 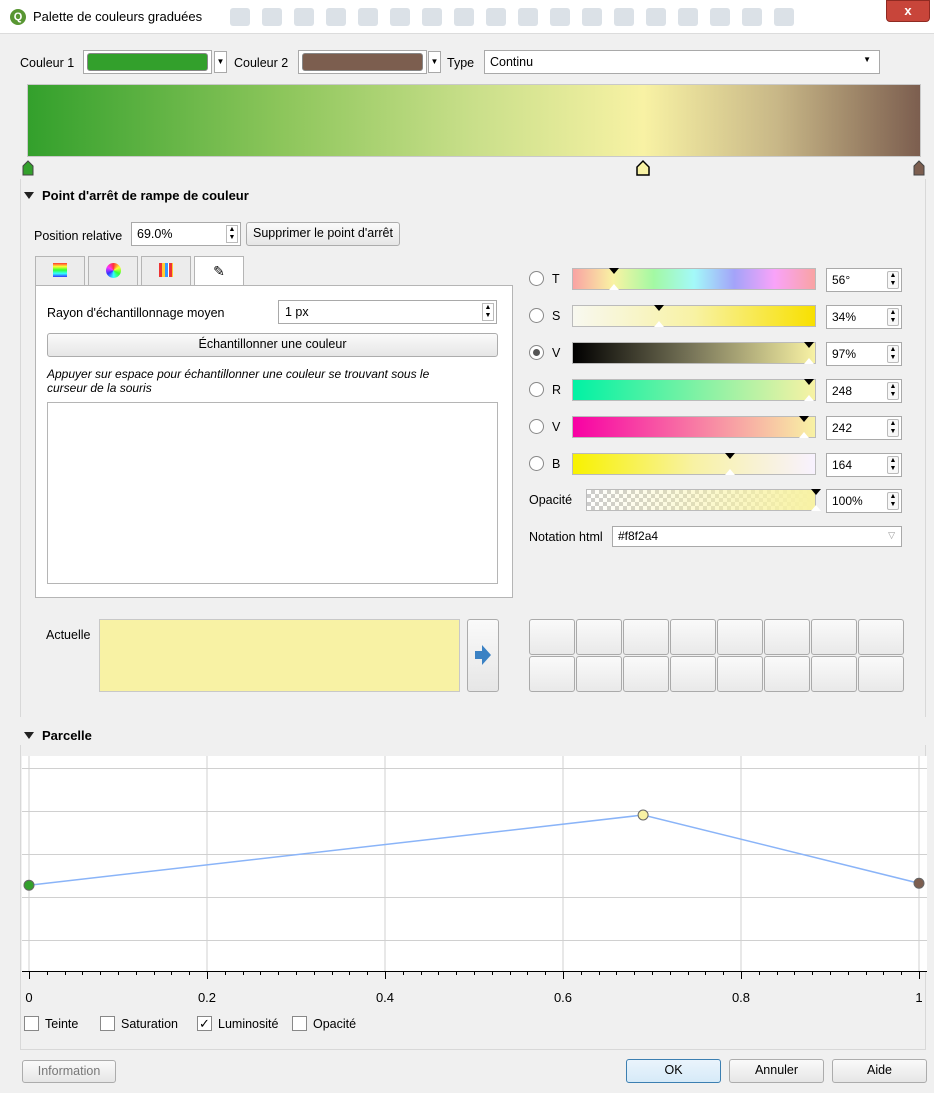 I want to click on channel-spinbox: 248 ▲ ▼, so click(x=864, y=391).